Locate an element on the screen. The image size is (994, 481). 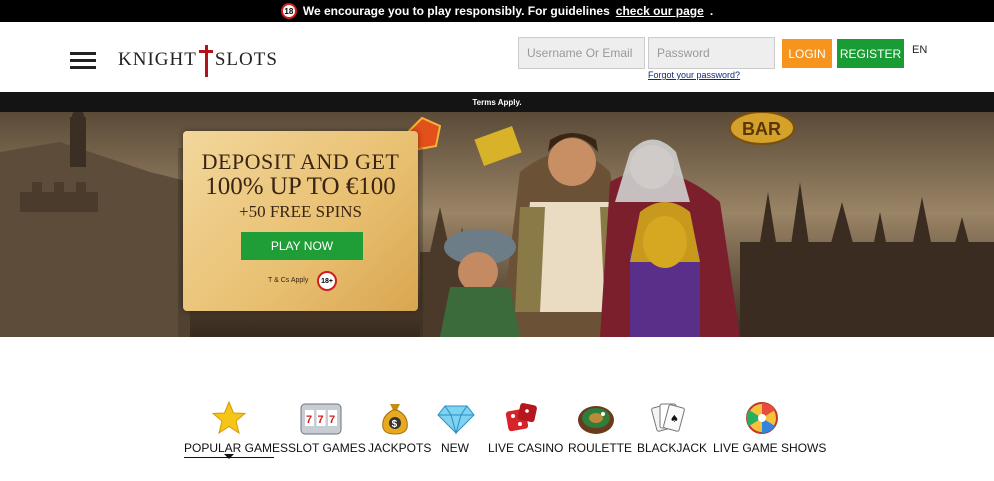
password-input is located at coordinates (711, 53).